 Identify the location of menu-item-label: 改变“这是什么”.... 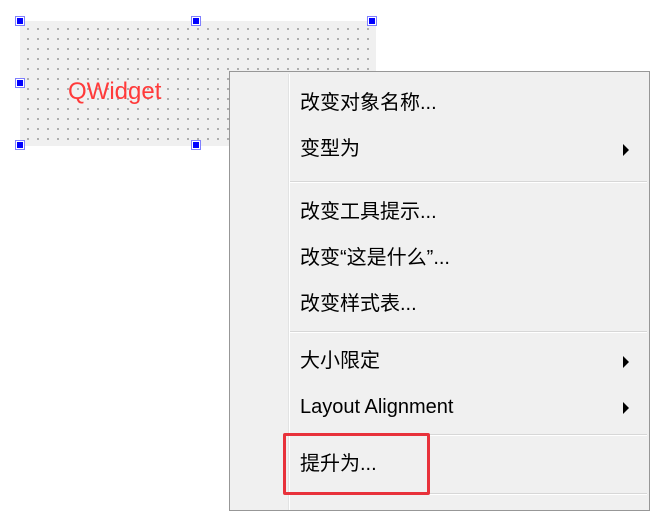
(375, 258).